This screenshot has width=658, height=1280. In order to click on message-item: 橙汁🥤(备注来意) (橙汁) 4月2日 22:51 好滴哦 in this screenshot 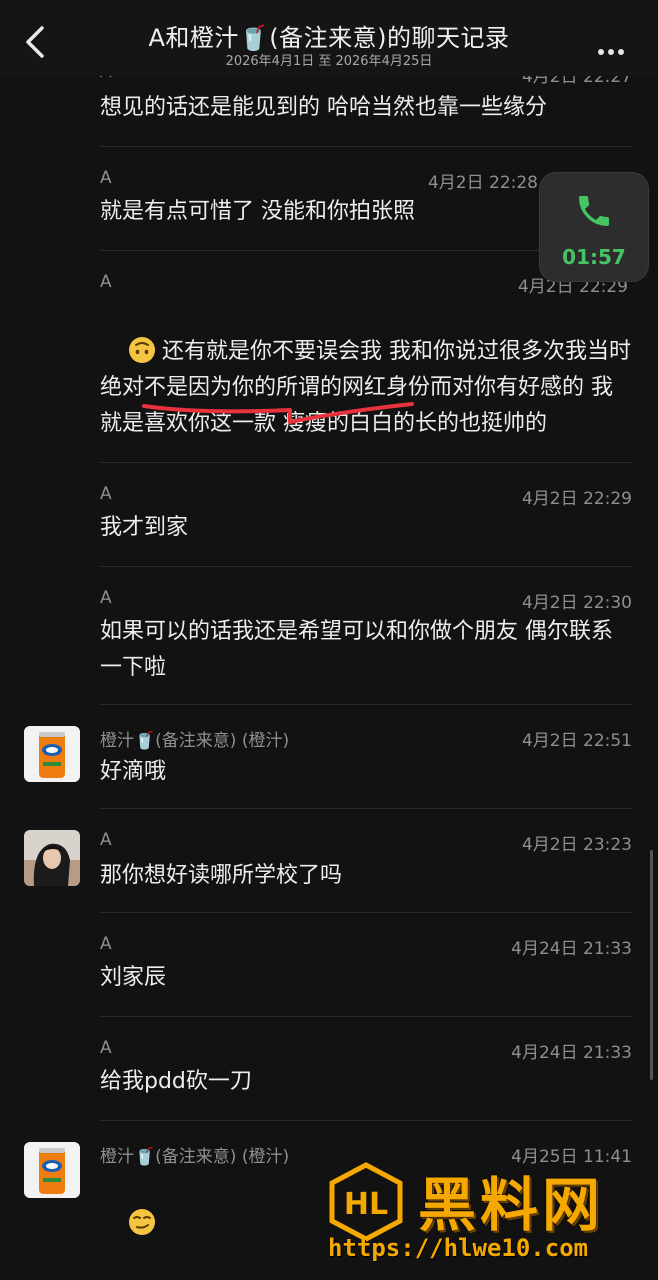, I will do `click(329, 756)`.